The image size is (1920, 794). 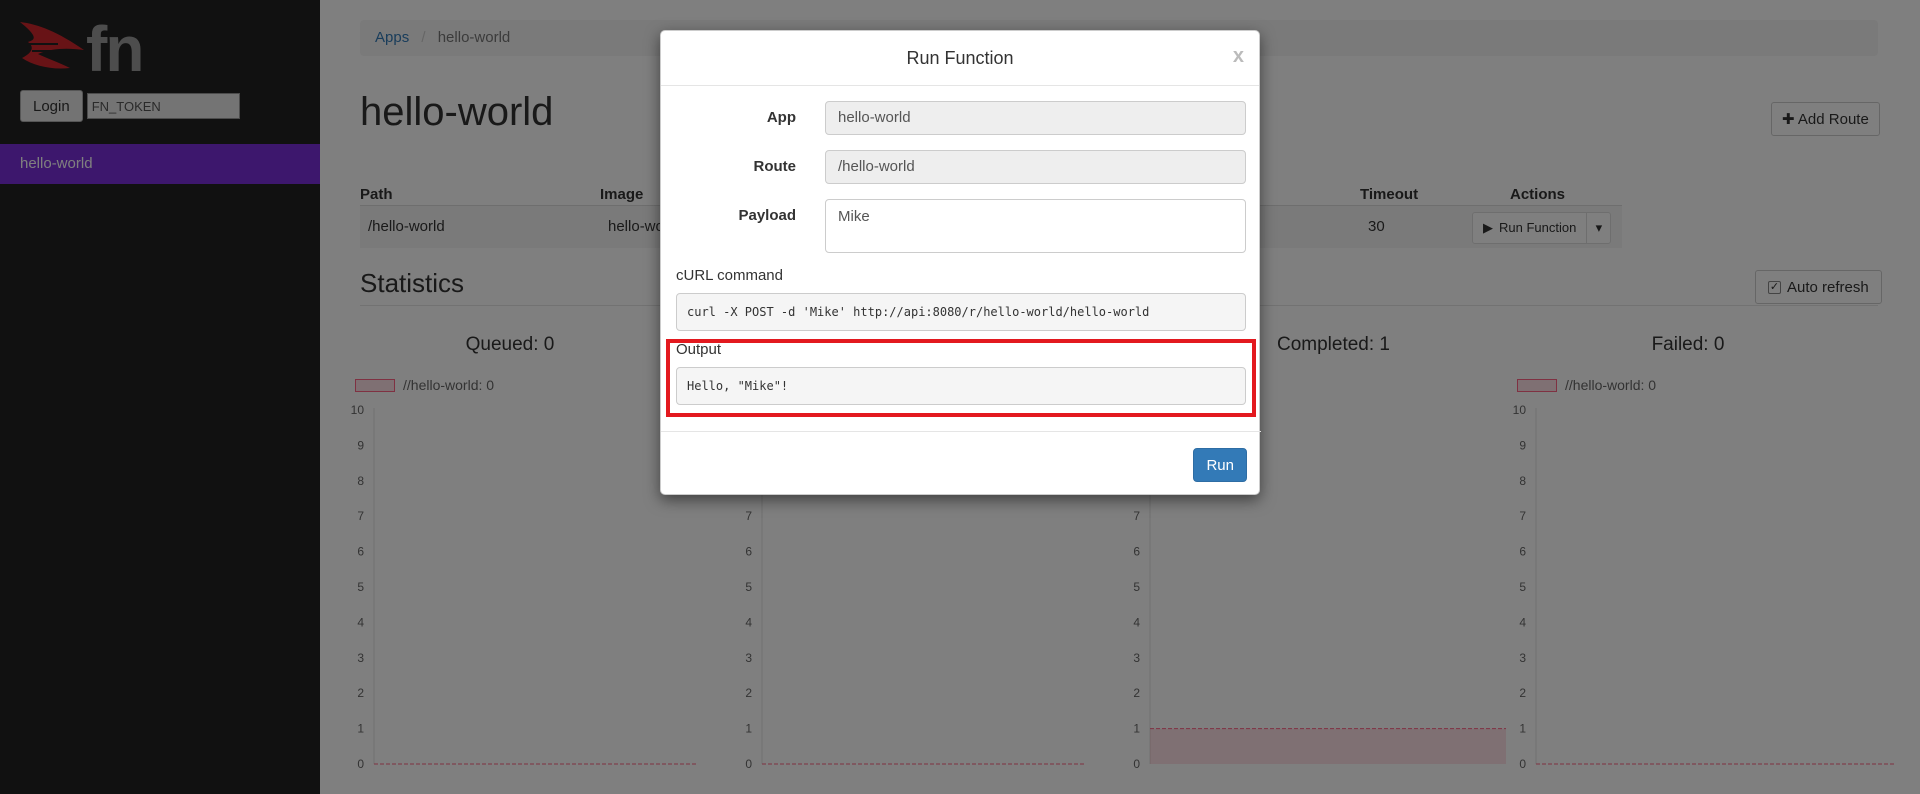 I want to click on modal-header: Run Function x, so click(x=960, y=58).